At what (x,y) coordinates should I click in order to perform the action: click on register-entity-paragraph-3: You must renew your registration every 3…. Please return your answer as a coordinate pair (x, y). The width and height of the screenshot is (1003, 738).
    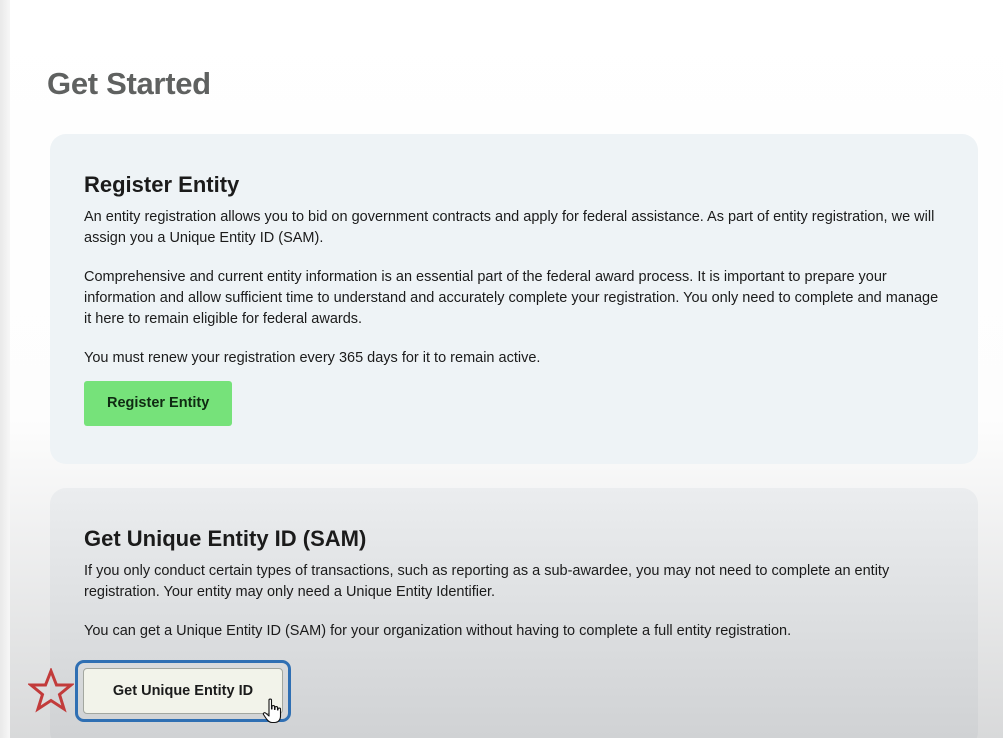
    Looking at the image, I should click on (312, 358).